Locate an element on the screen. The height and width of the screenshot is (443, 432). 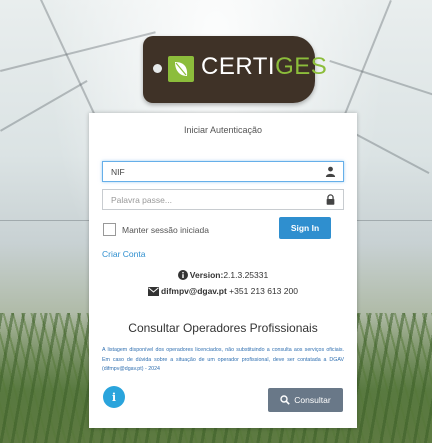
envelope-icon is located at coordinates (154, 291).